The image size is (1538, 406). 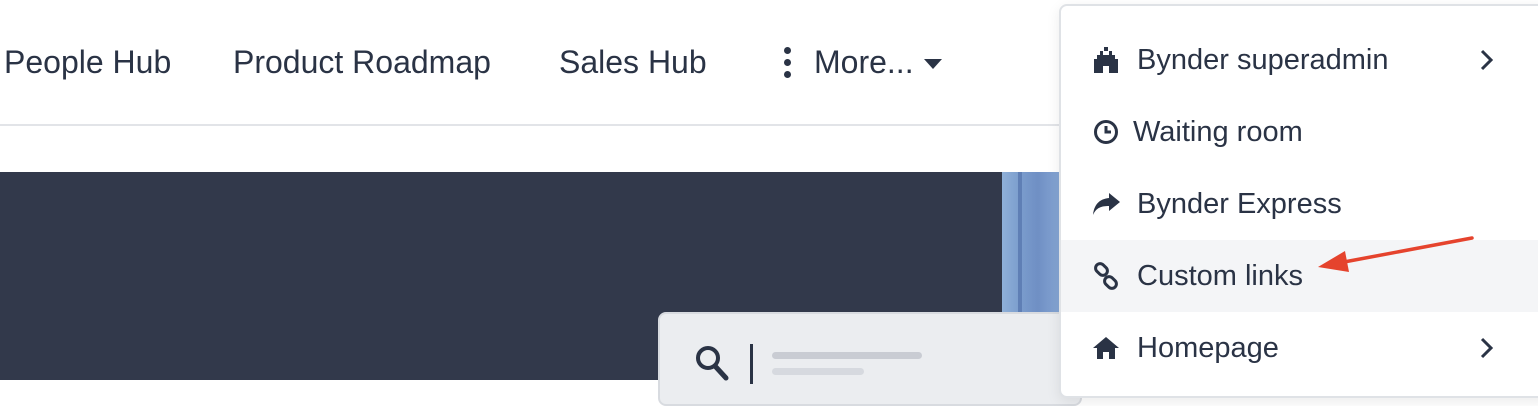 I want to click on search-illustration, so click(x=870, y=359).